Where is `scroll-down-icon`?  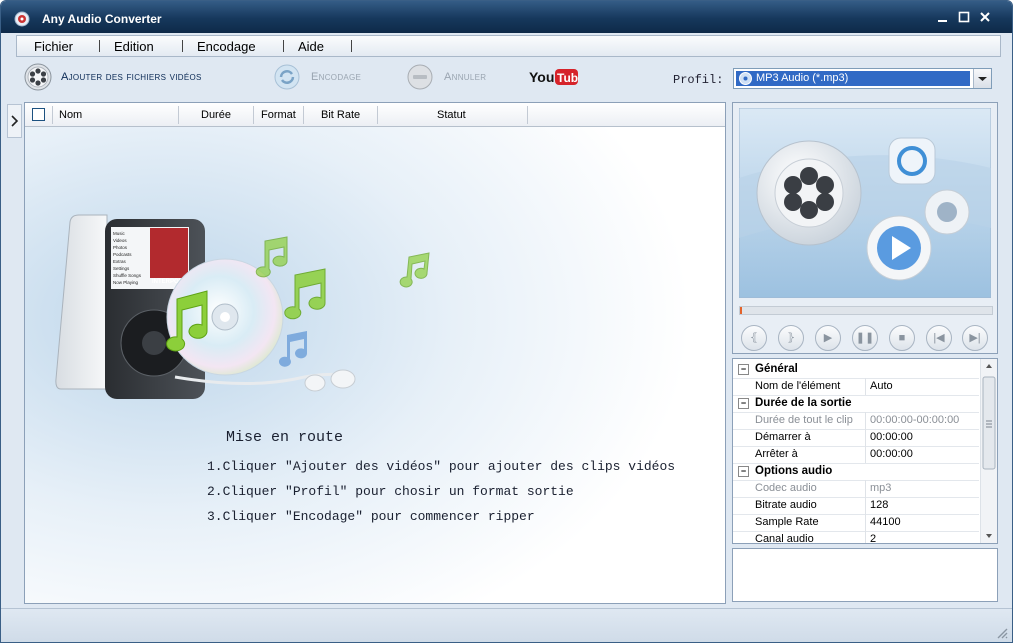 scroll-down-icon is located at coordinates (989, 536).